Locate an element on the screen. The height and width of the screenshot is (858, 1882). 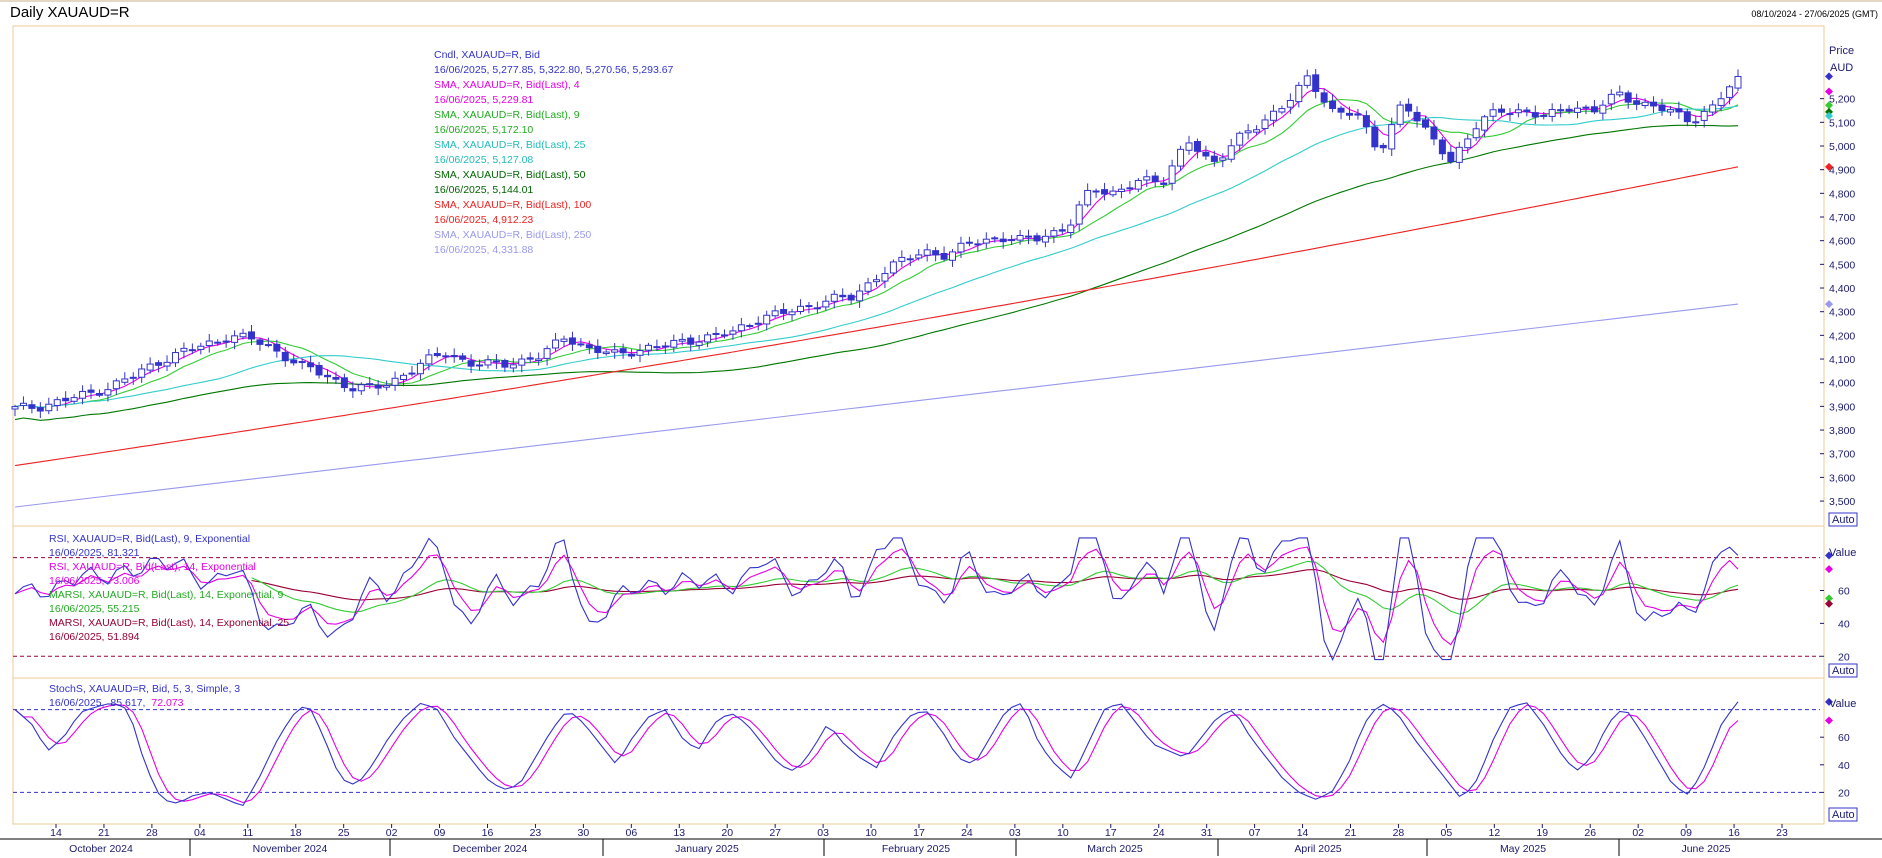
x-month-label: May 2025 is located at coordinates (1523, 849).